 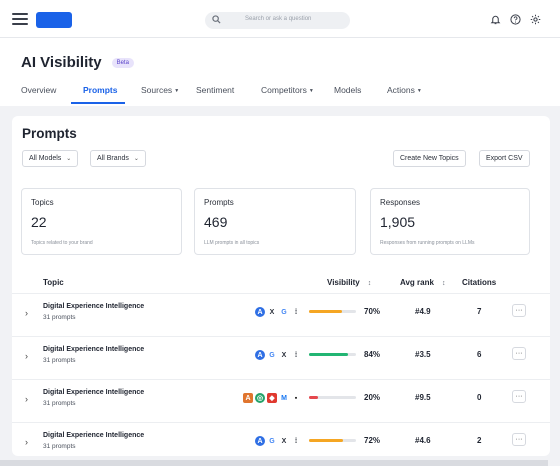 What do you see at coordinates (215, 90) in the screenshot?
I see `tab-sentiment: Sentiment` at bounding box center [215, 90].